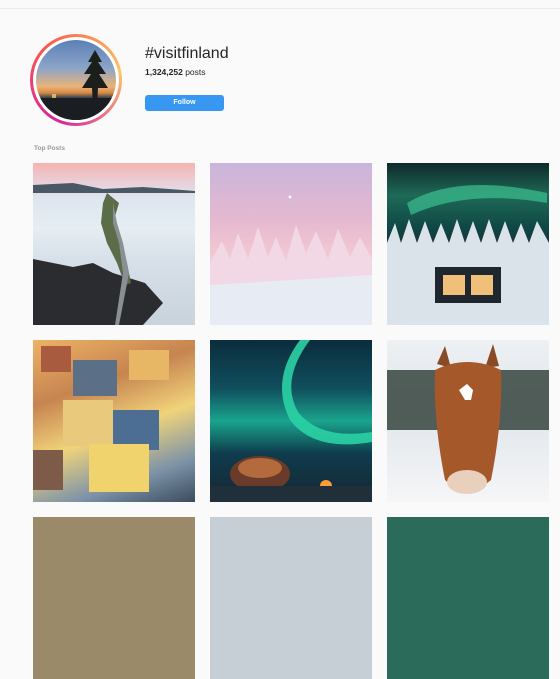  I want to click on post-count-suffix: posts, so click(195, 72).